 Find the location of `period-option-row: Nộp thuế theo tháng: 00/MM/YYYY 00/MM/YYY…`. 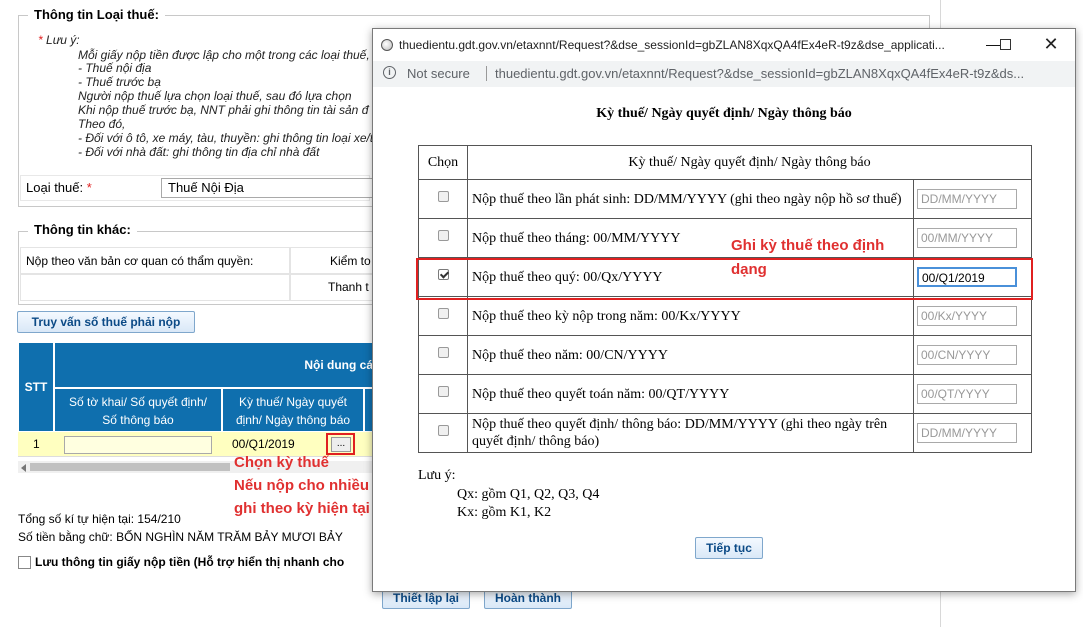

period-option-row: Nộp thuế theo tháng: 00/MM/YYYY 00/MM/YYY… is located at coordinates (725, 238).